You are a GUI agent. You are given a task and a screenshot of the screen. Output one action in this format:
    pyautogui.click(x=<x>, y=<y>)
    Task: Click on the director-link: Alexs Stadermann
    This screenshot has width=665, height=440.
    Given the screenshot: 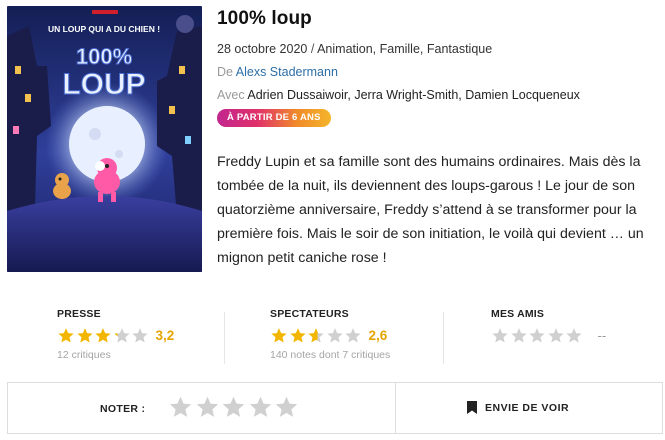 What is the action you would take?
    pyautogui.click(x=287, y=72)
    